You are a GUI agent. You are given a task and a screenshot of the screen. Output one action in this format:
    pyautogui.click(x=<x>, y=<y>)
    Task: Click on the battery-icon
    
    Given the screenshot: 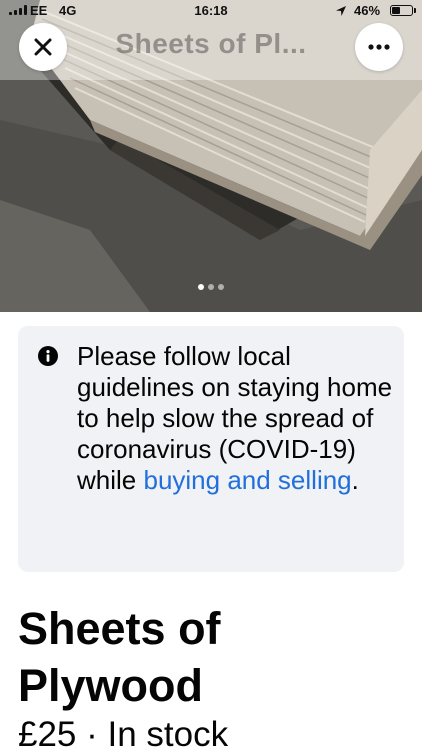 What is the action you would take?
    pyautogui.click(x=401, y=10)
    